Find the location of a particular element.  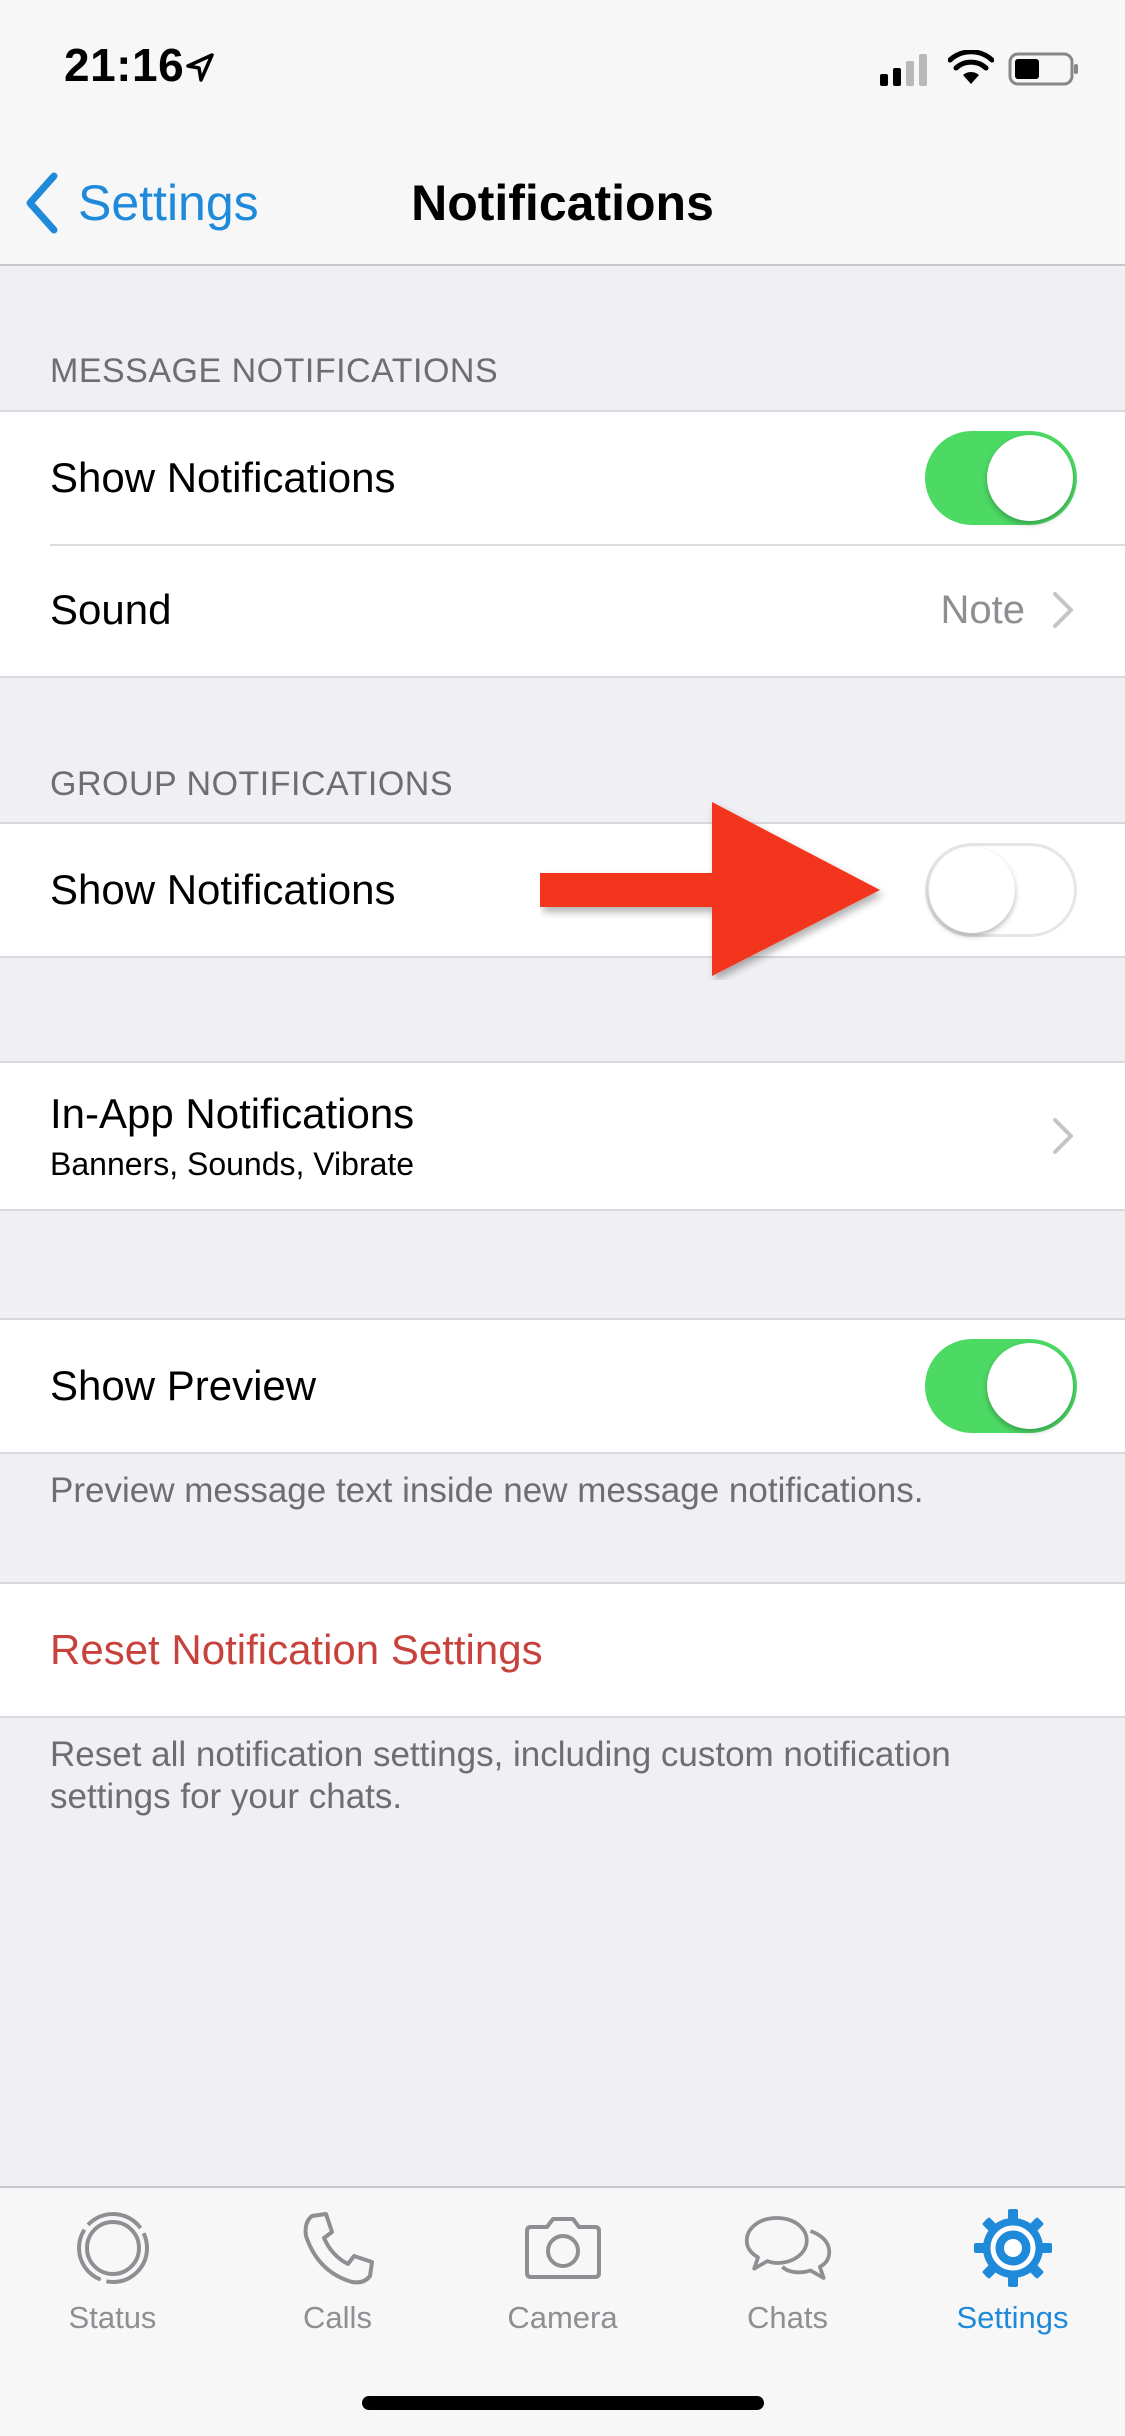

in-app-notifications-subtitle: Banners, Sounds, Vibrate is located at coordinates (232, 1163).